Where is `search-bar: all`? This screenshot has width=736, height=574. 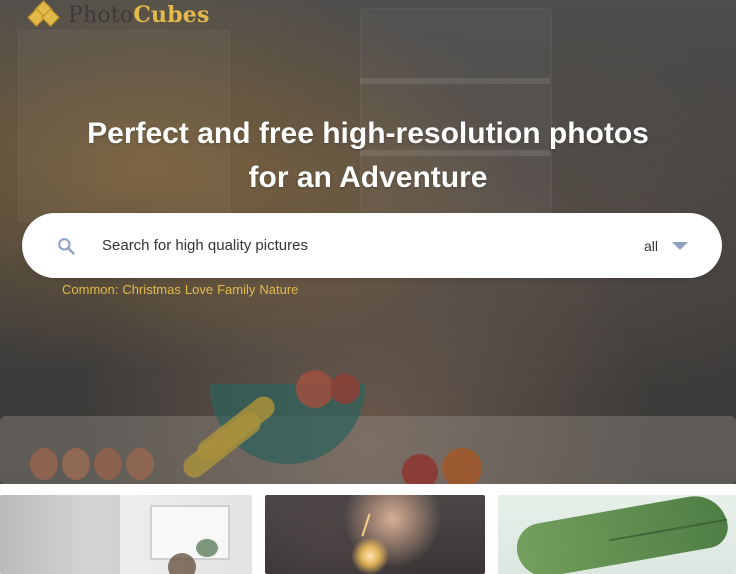 search-bar: all is located at coordinates (372, 245).